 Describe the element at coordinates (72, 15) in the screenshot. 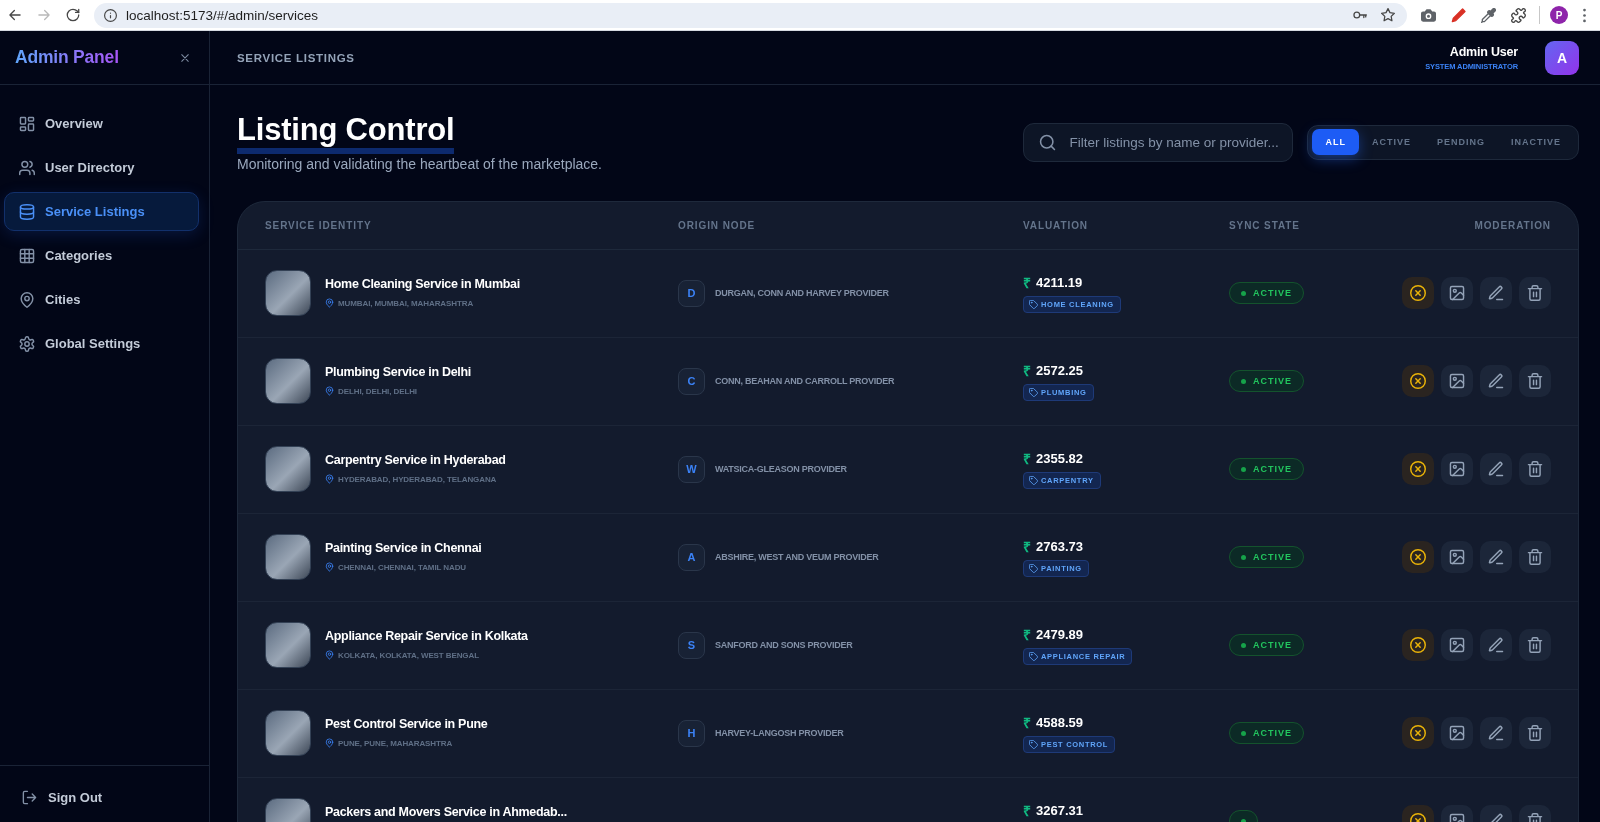

I see `reload-icon` at that location.